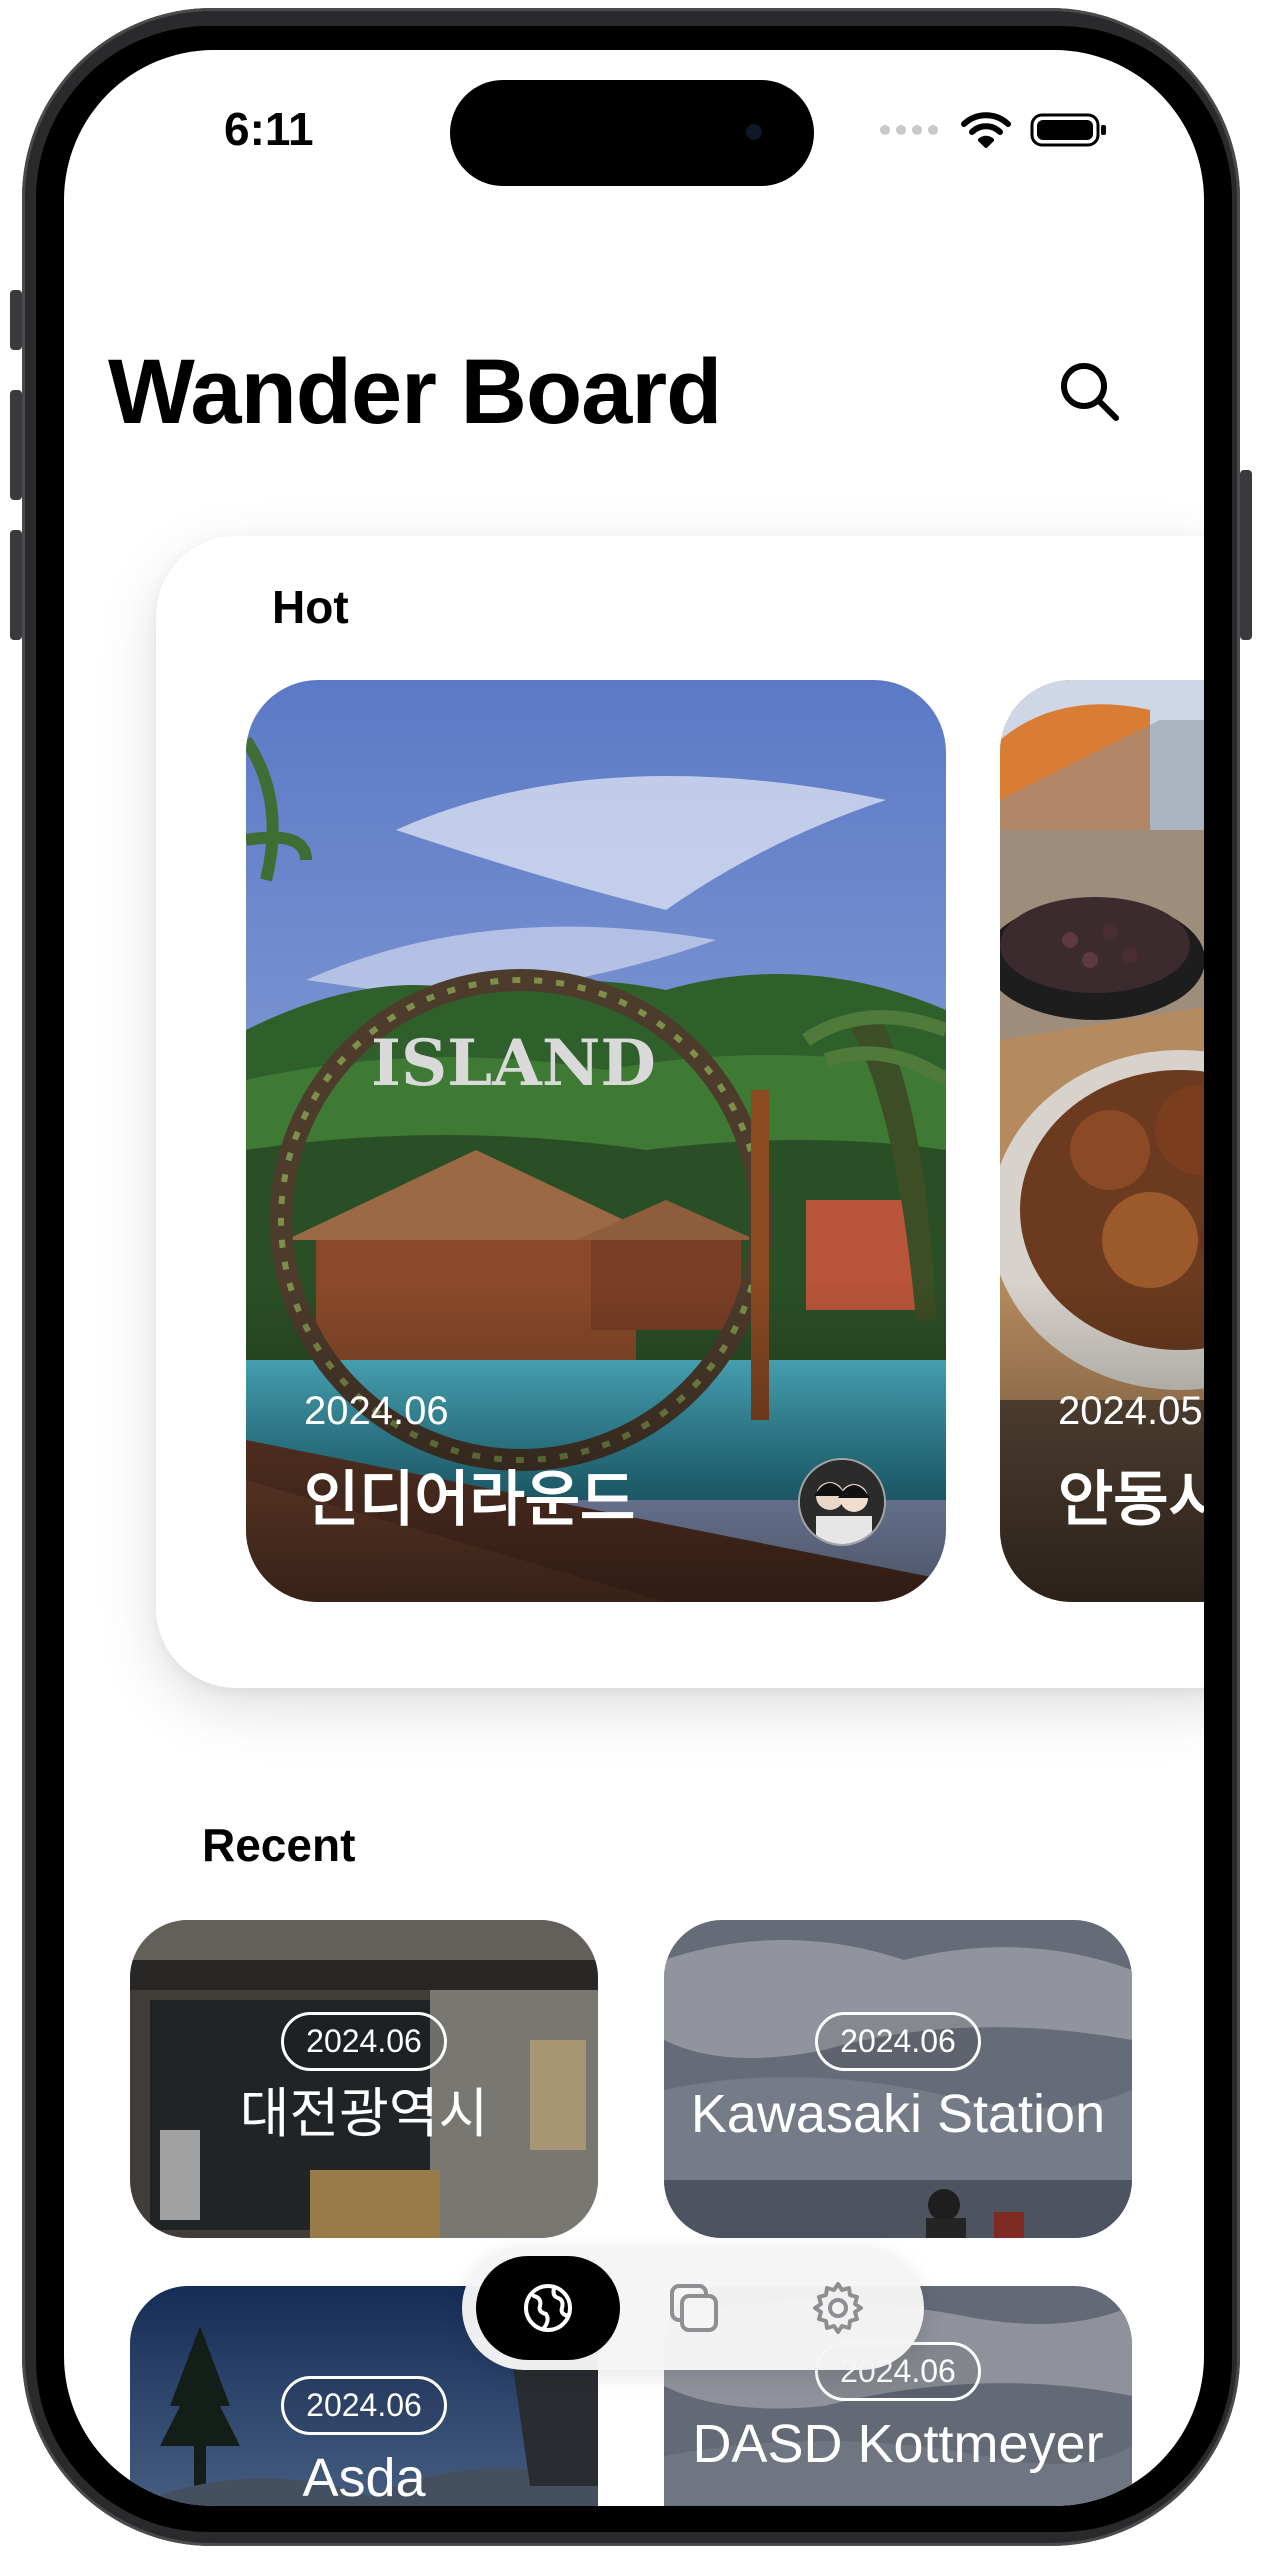 This screenshot has height=2554, width=1268. Describe the element at coordinates (279, 1845) in the screenshot. I see `recent-section-label: Recent` at that location.